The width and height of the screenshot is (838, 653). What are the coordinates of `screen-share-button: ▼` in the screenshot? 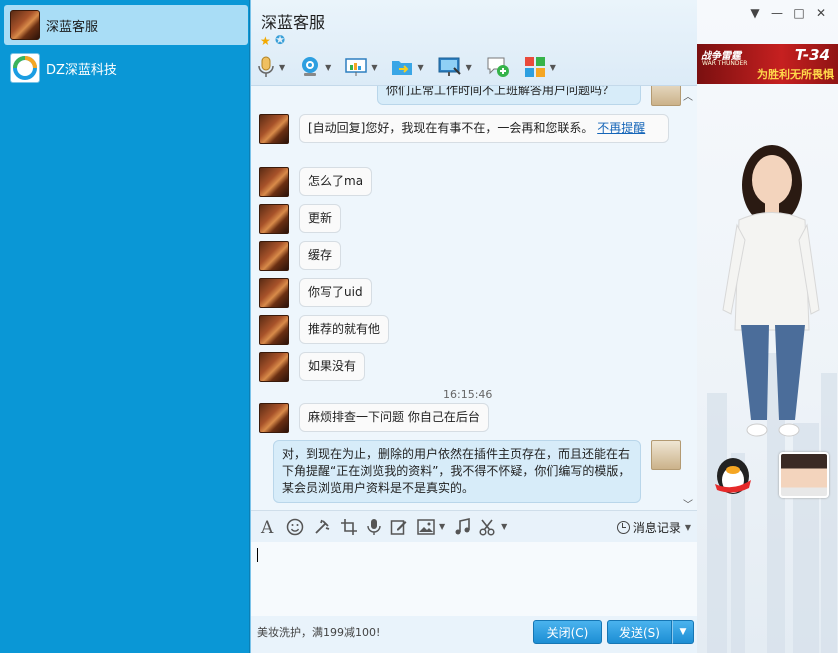 It's located at (361, 67).